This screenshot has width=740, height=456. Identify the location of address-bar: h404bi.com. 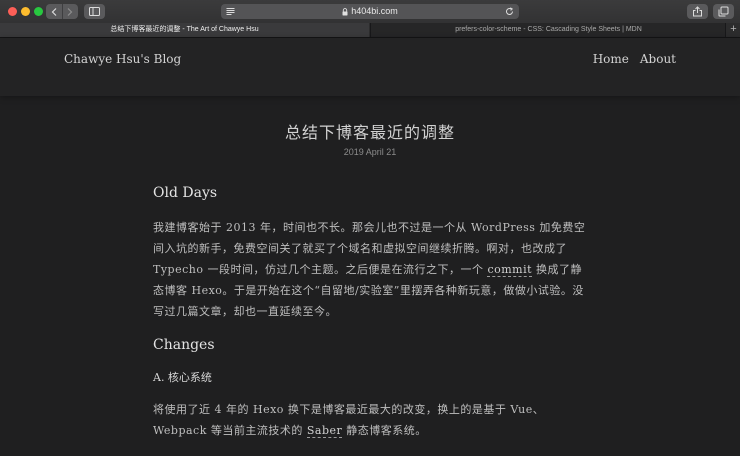
(370, 11).